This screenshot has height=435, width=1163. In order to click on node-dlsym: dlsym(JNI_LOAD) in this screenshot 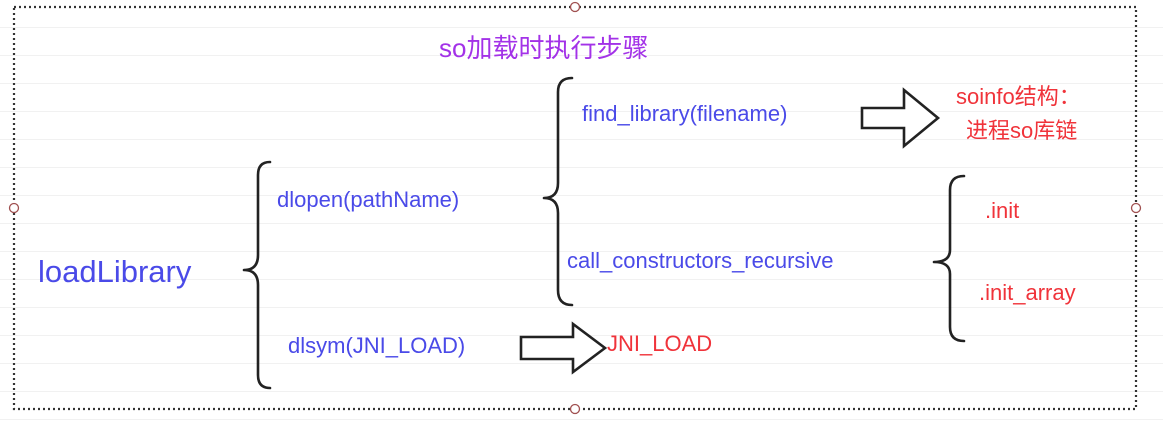, I will do `click(377, 345)`.